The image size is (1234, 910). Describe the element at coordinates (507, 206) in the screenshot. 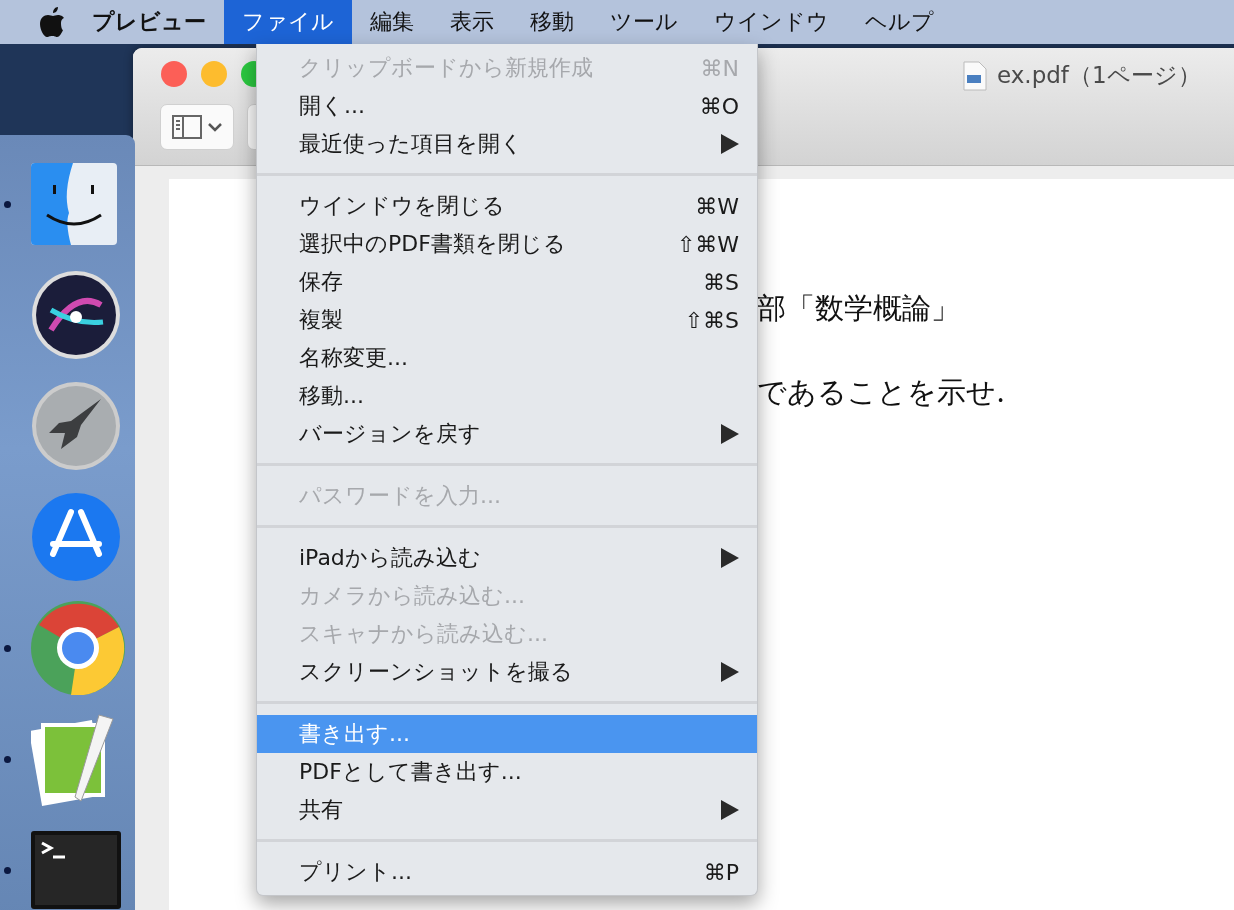

I see `menu-item: ウインドウを閉じる ⌘W` at that location.